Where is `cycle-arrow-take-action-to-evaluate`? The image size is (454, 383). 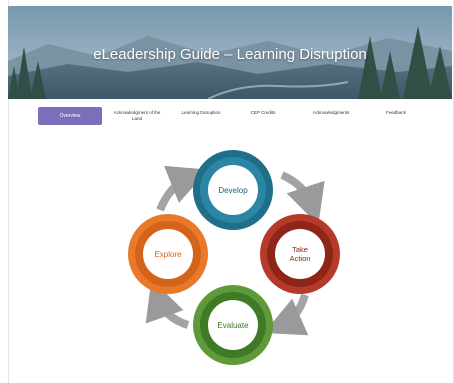 cycle-arrow-take-action-to-evaluate is located at coordinates (286, 314).